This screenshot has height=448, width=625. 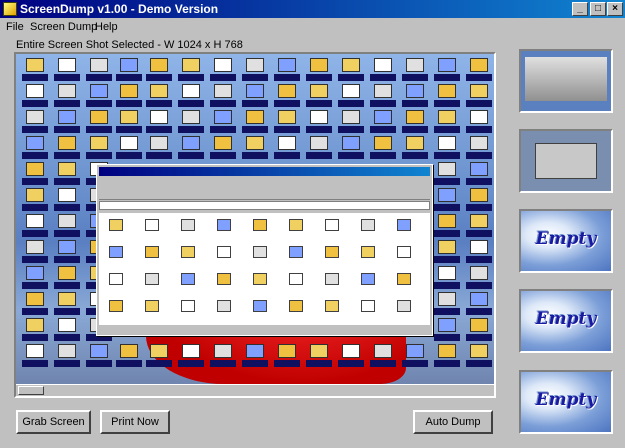 What do you see at coordinates (580, 9) in the screenshot?
I see `minimize-button: _` at bounding box center [580, 9].